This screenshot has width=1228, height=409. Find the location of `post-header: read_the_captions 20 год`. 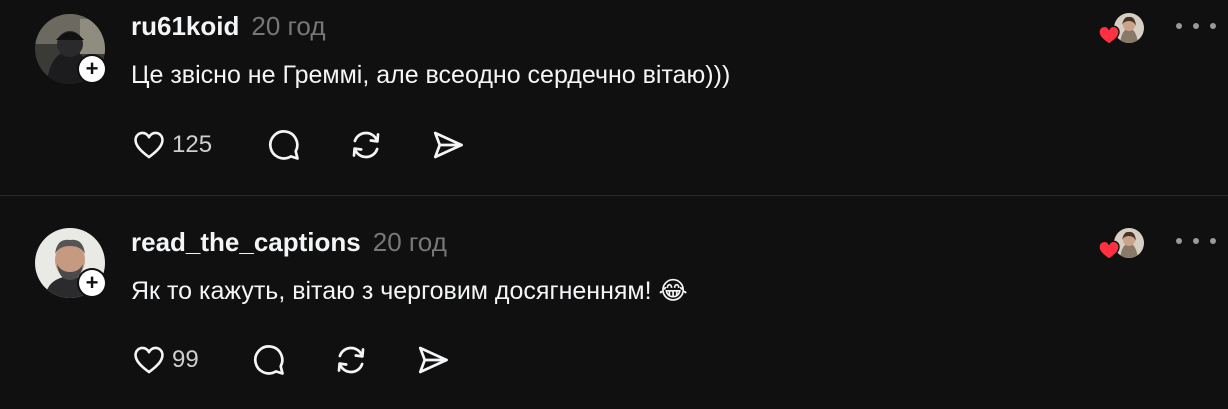

post-header: read_the_captions 20 год is located at coordinates (289, 242).